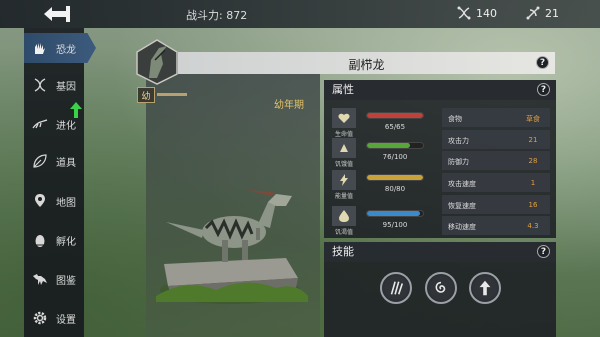  What do you see at coordinates (458, 141) in the screenshot?
I see `stat-key: 攻击力` at bounding box center [458, 141].